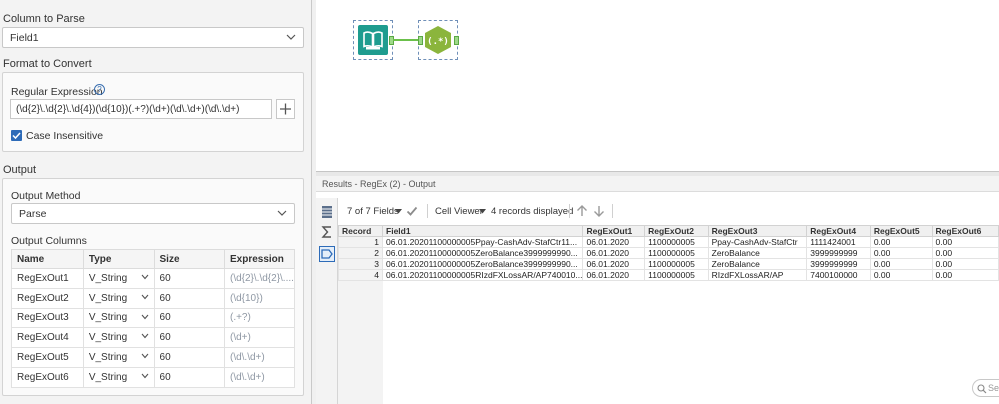  Describe the element at coordinates (361, 231) in the screenshot. I see `column-header: Record` at that location.